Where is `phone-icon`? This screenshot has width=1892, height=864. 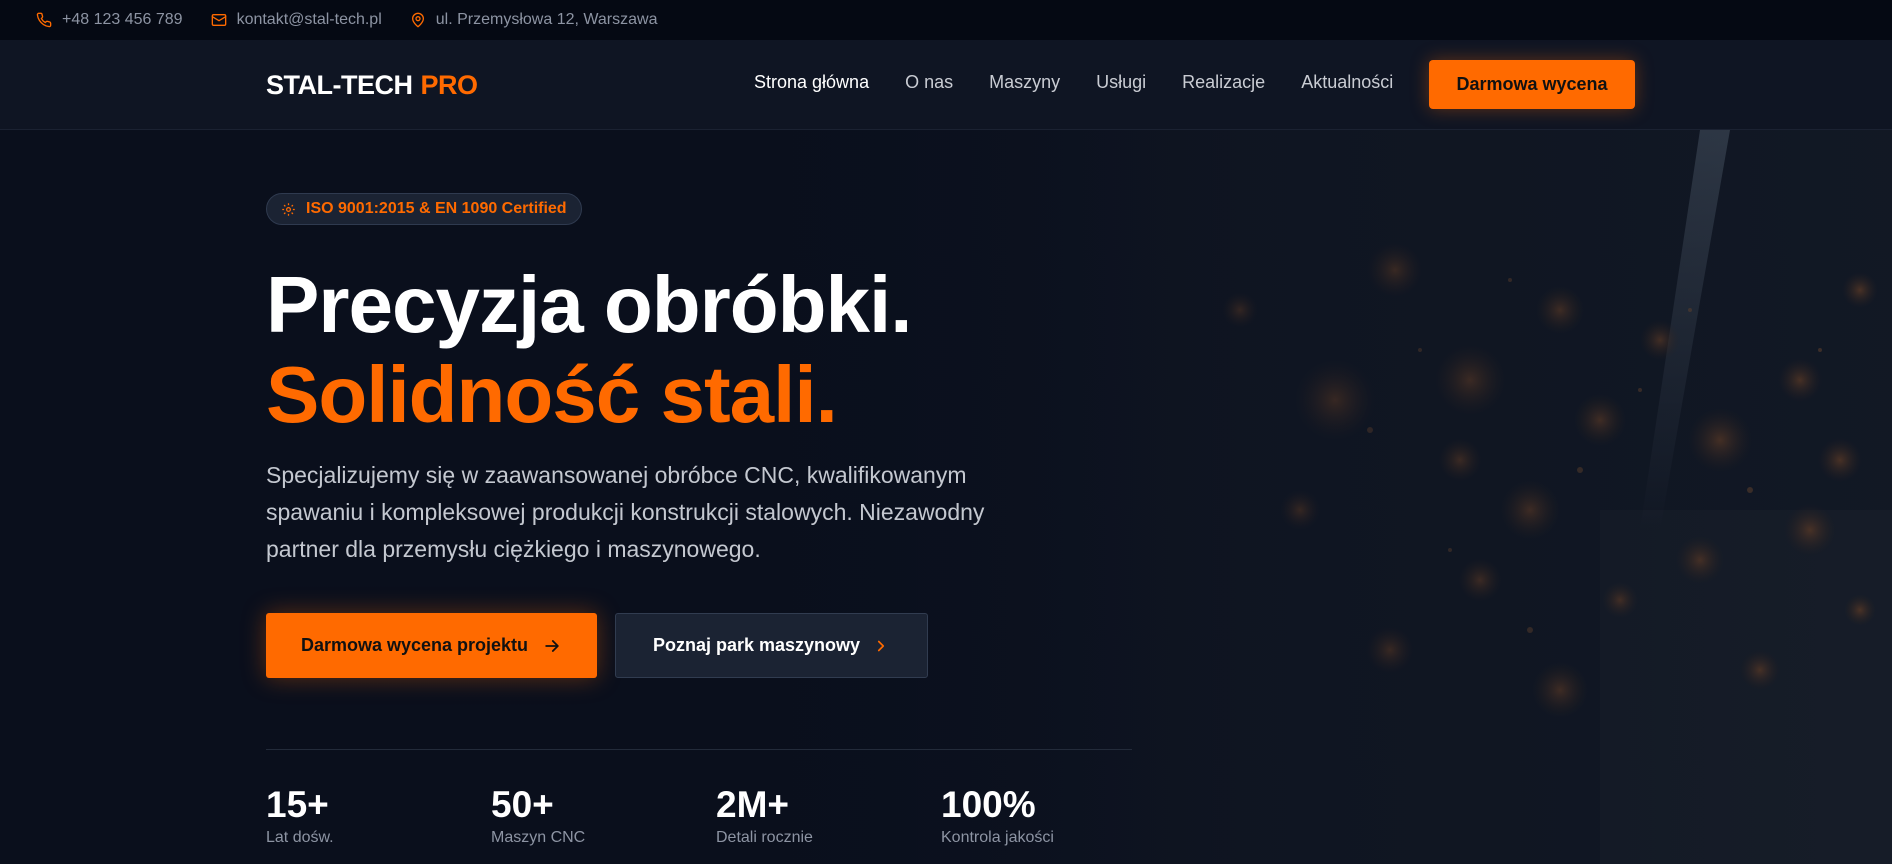 phone-icon is located at coordinates (44, 20).